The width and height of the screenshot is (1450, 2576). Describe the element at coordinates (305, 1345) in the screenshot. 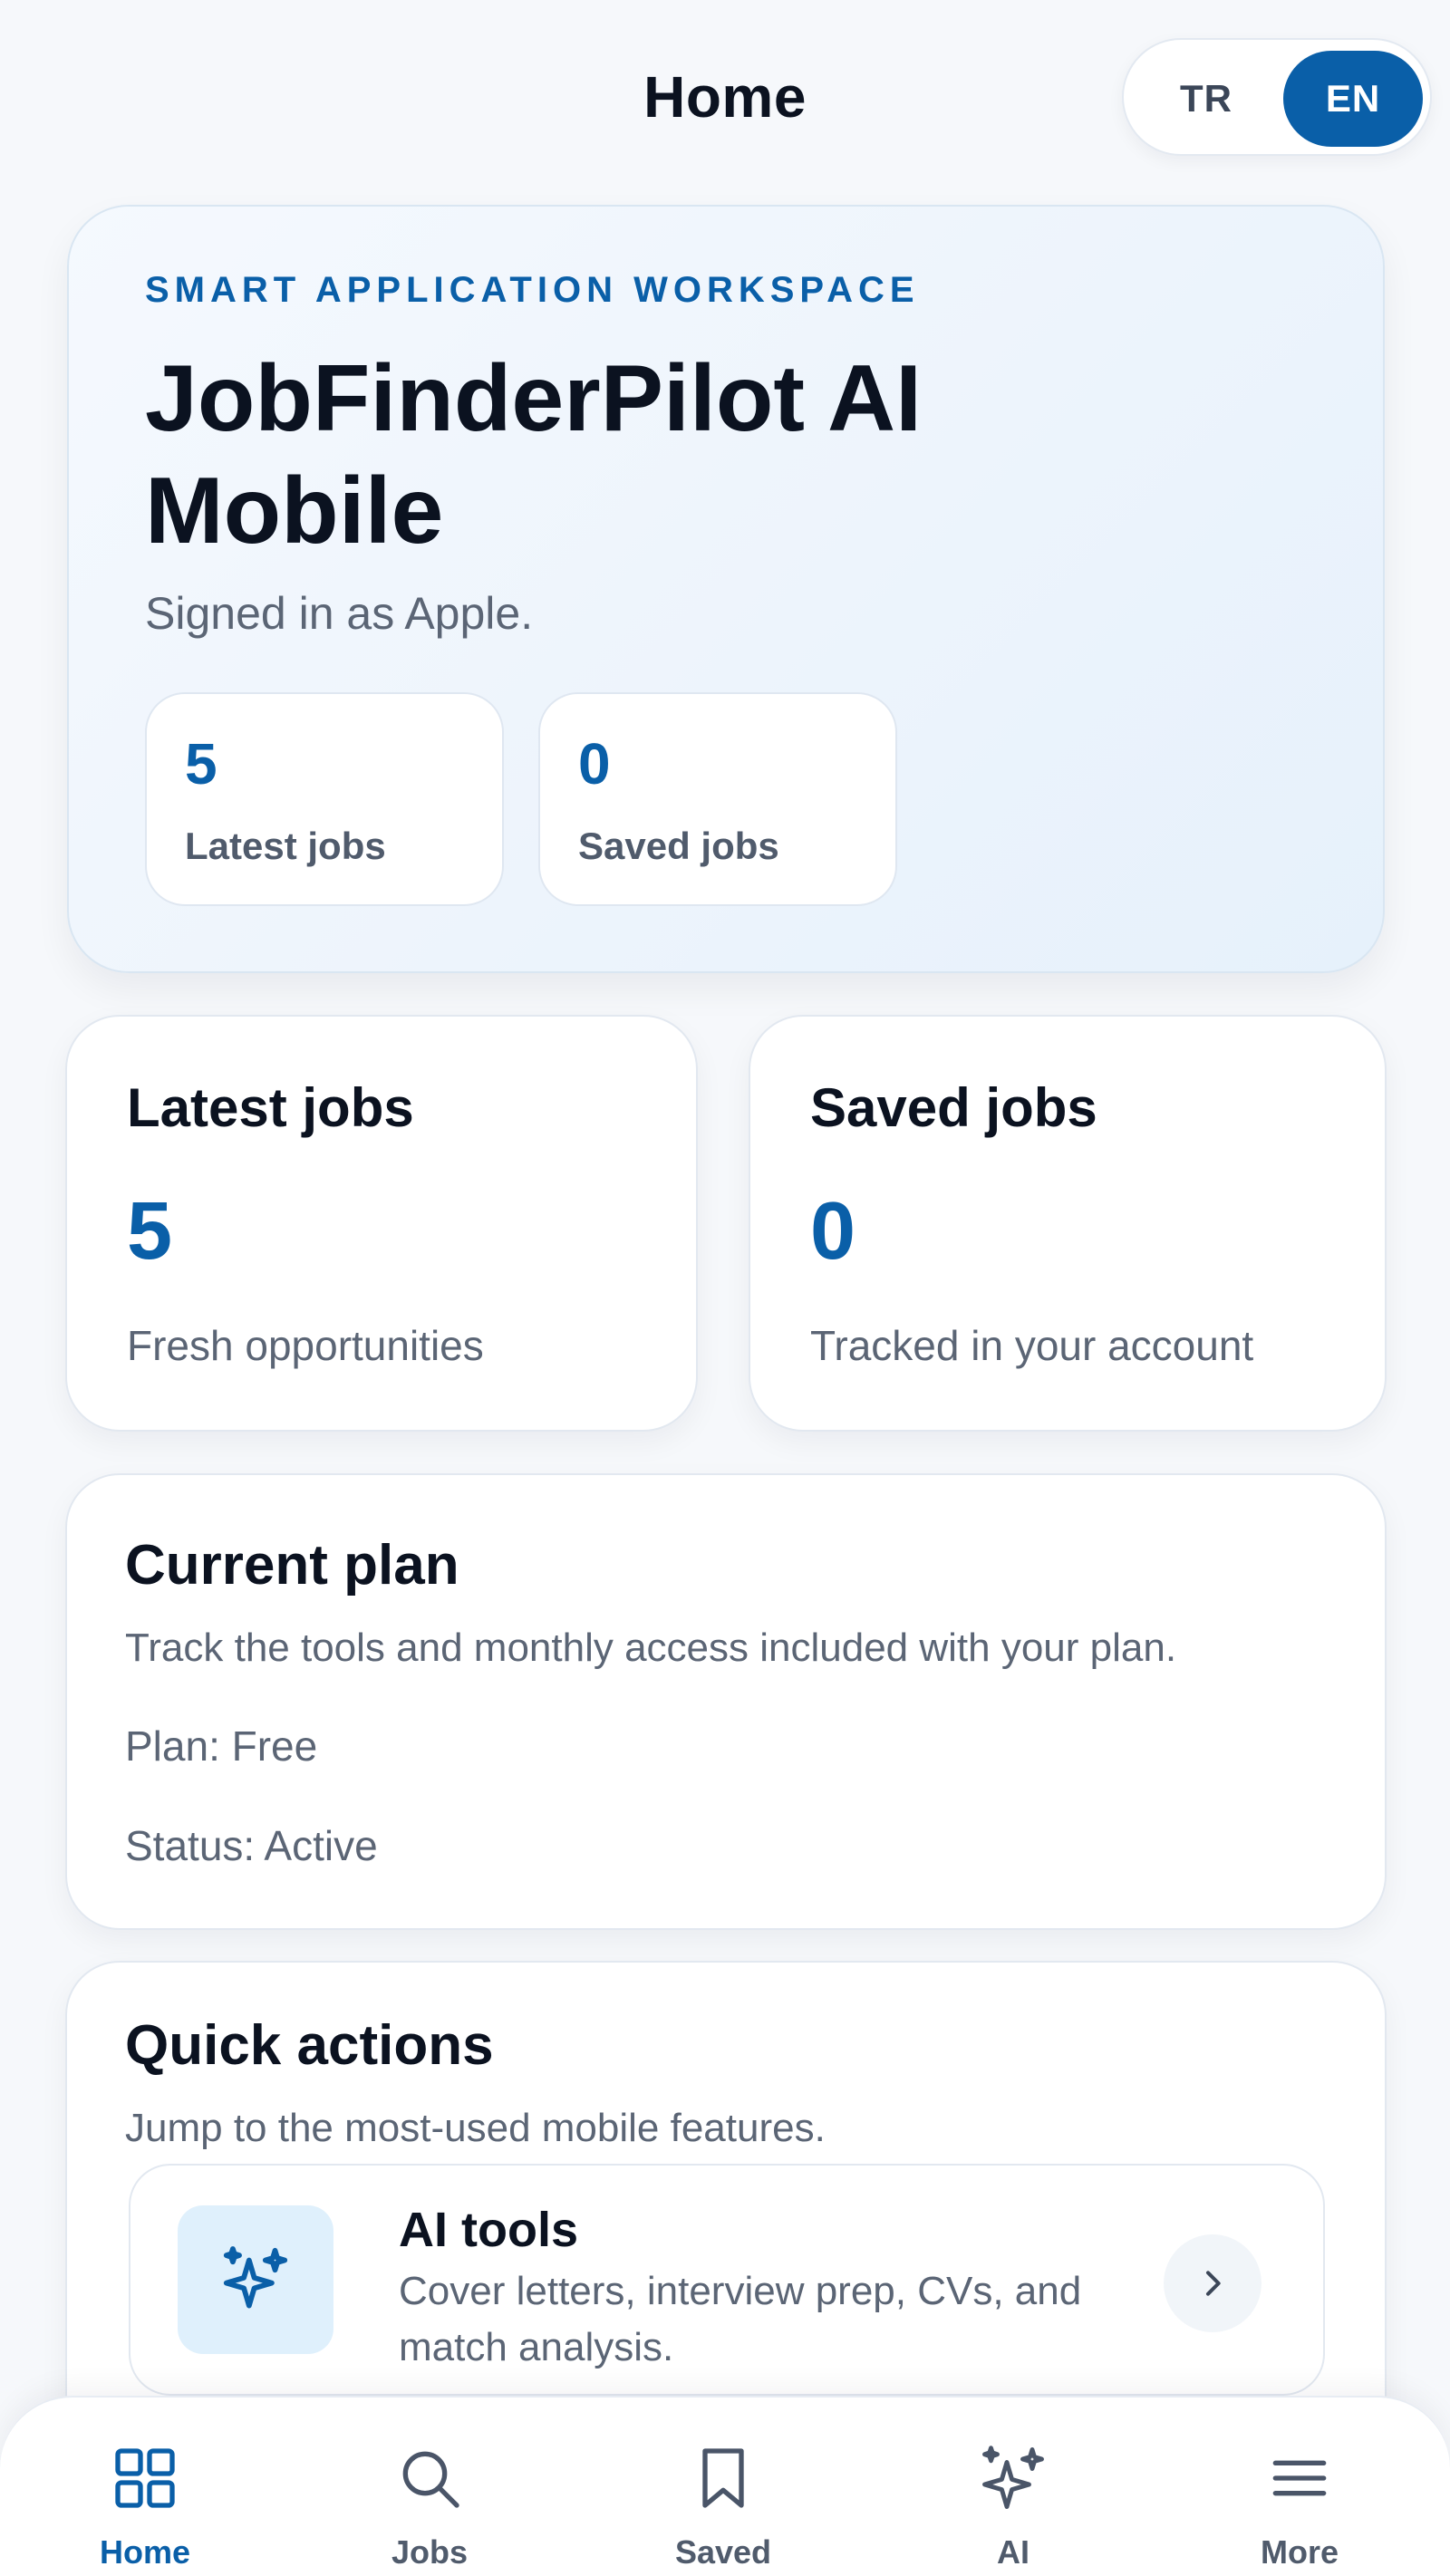

I see `card-description: Fresh opportunities` at that location.